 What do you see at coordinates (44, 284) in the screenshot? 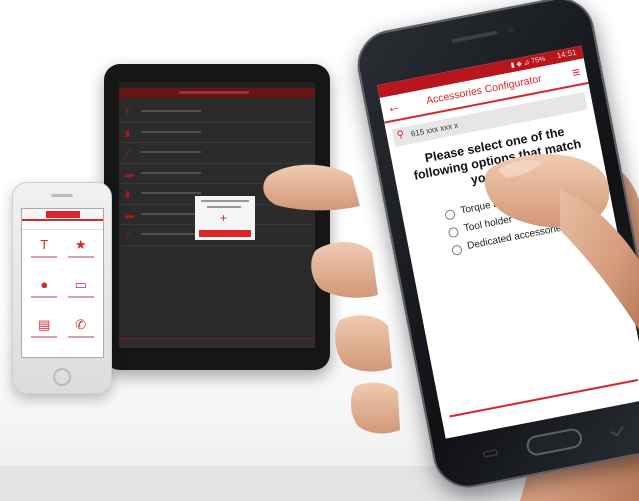
I see `chat-icon: ●` at bounding box center [44, 284].